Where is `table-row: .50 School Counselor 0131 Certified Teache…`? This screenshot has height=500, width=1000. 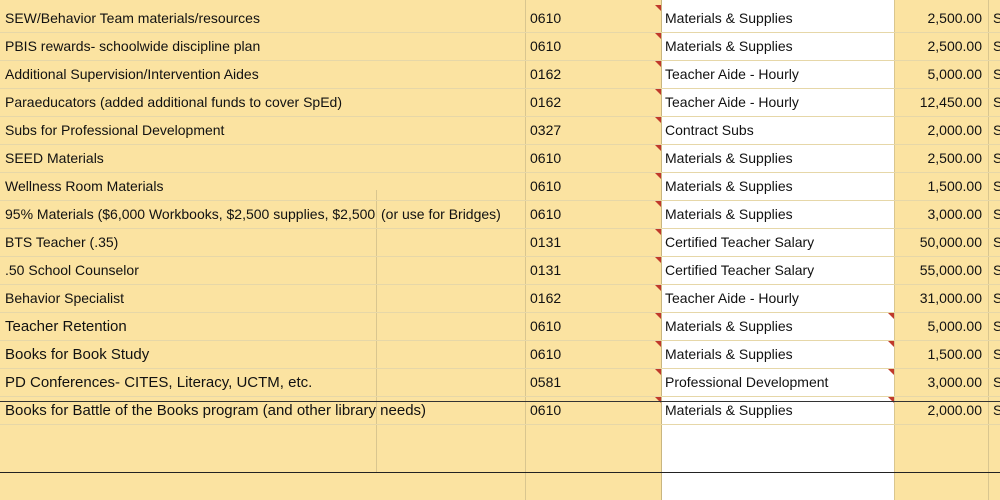 table-row: .50 School Counselor 0131 Certified Teache… is located at coordinates (500, 271).